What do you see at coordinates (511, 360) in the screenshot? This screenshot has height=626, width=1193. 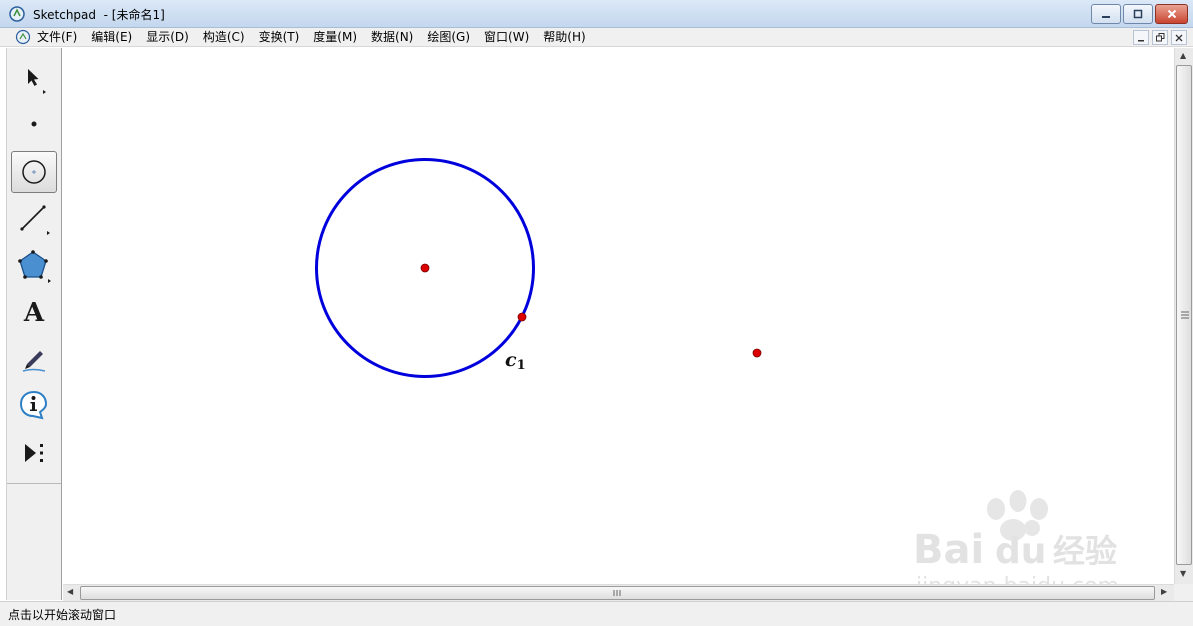 I see `circle-label-base: c` at bounding box center [511, 360].